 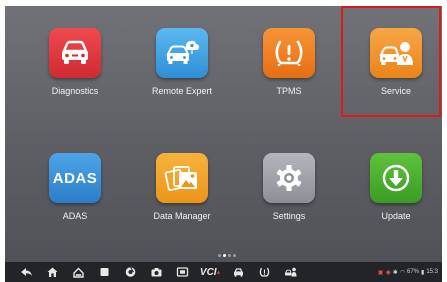 I want to click on camera-icon, so click(x=156, y=272).